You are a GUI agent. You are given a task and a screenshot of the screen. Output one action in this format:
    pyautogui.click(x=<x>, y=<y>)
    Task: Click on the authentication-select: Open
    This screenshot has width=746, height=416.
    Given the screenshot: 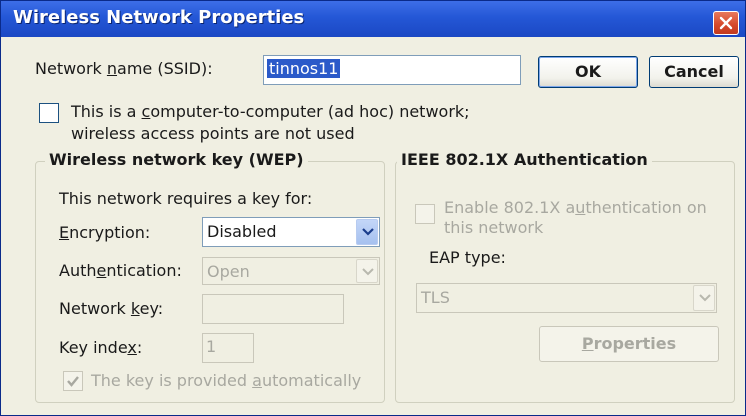 What is the action you would take?
    pyautogui.click(x=291, y=271)
    